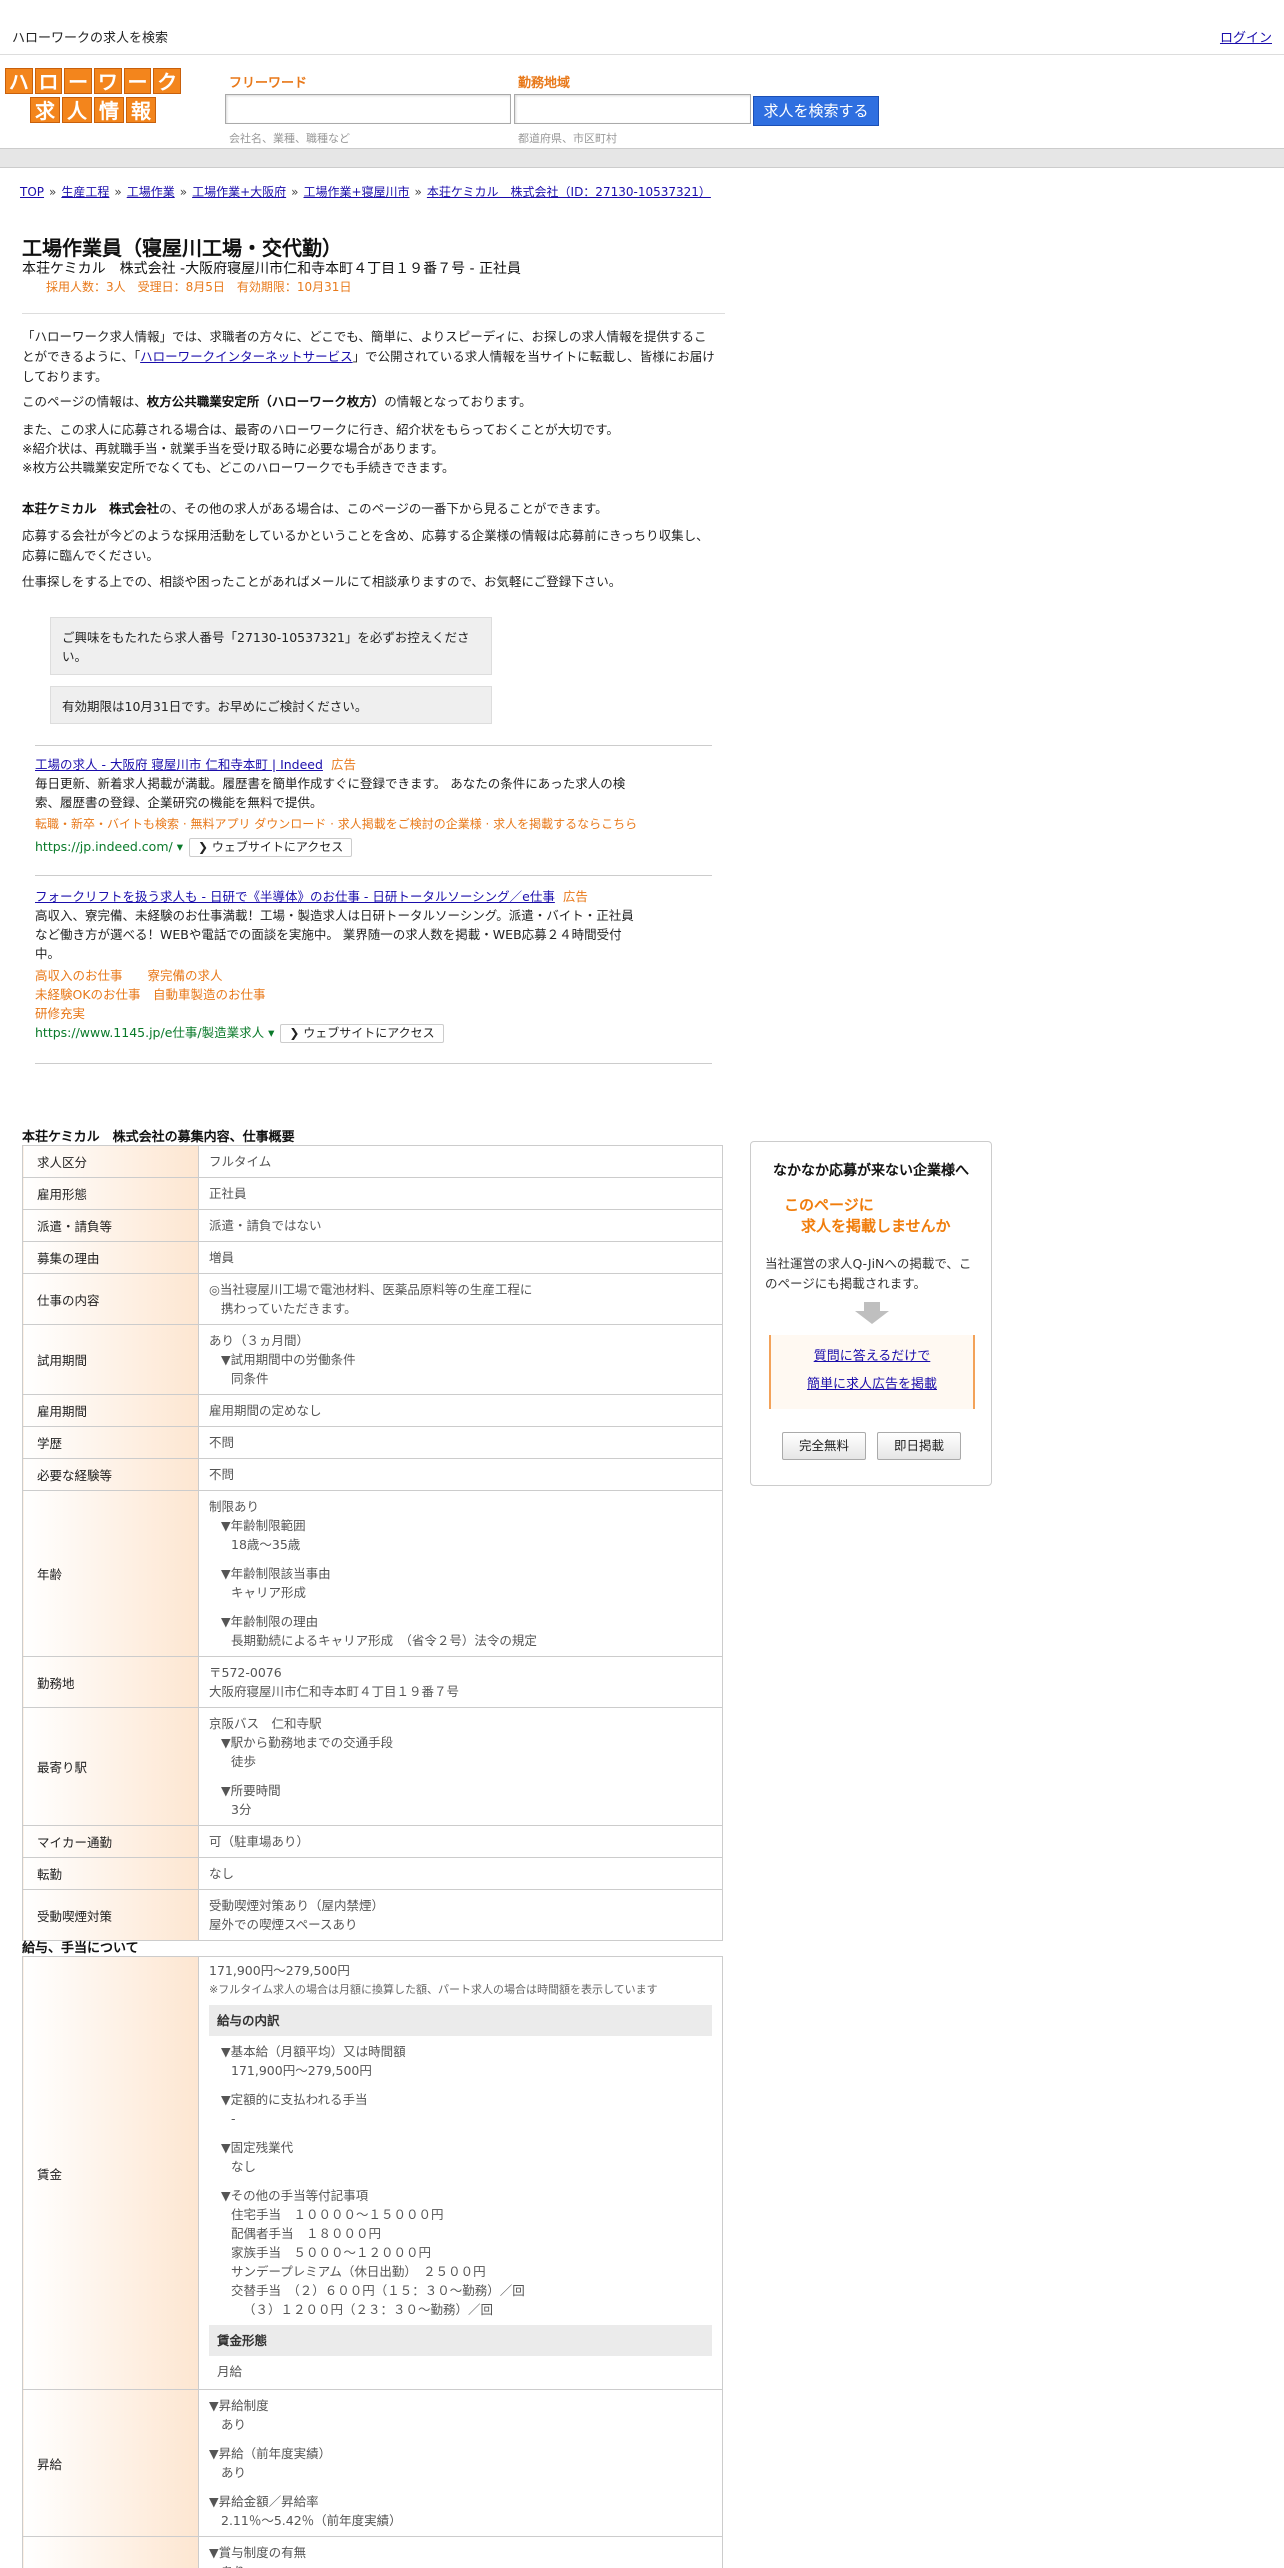  What do you see at coordinates (230, 2371) in the screenshot?
I see `value-line: 月給` at bounding box center [230, 2371].